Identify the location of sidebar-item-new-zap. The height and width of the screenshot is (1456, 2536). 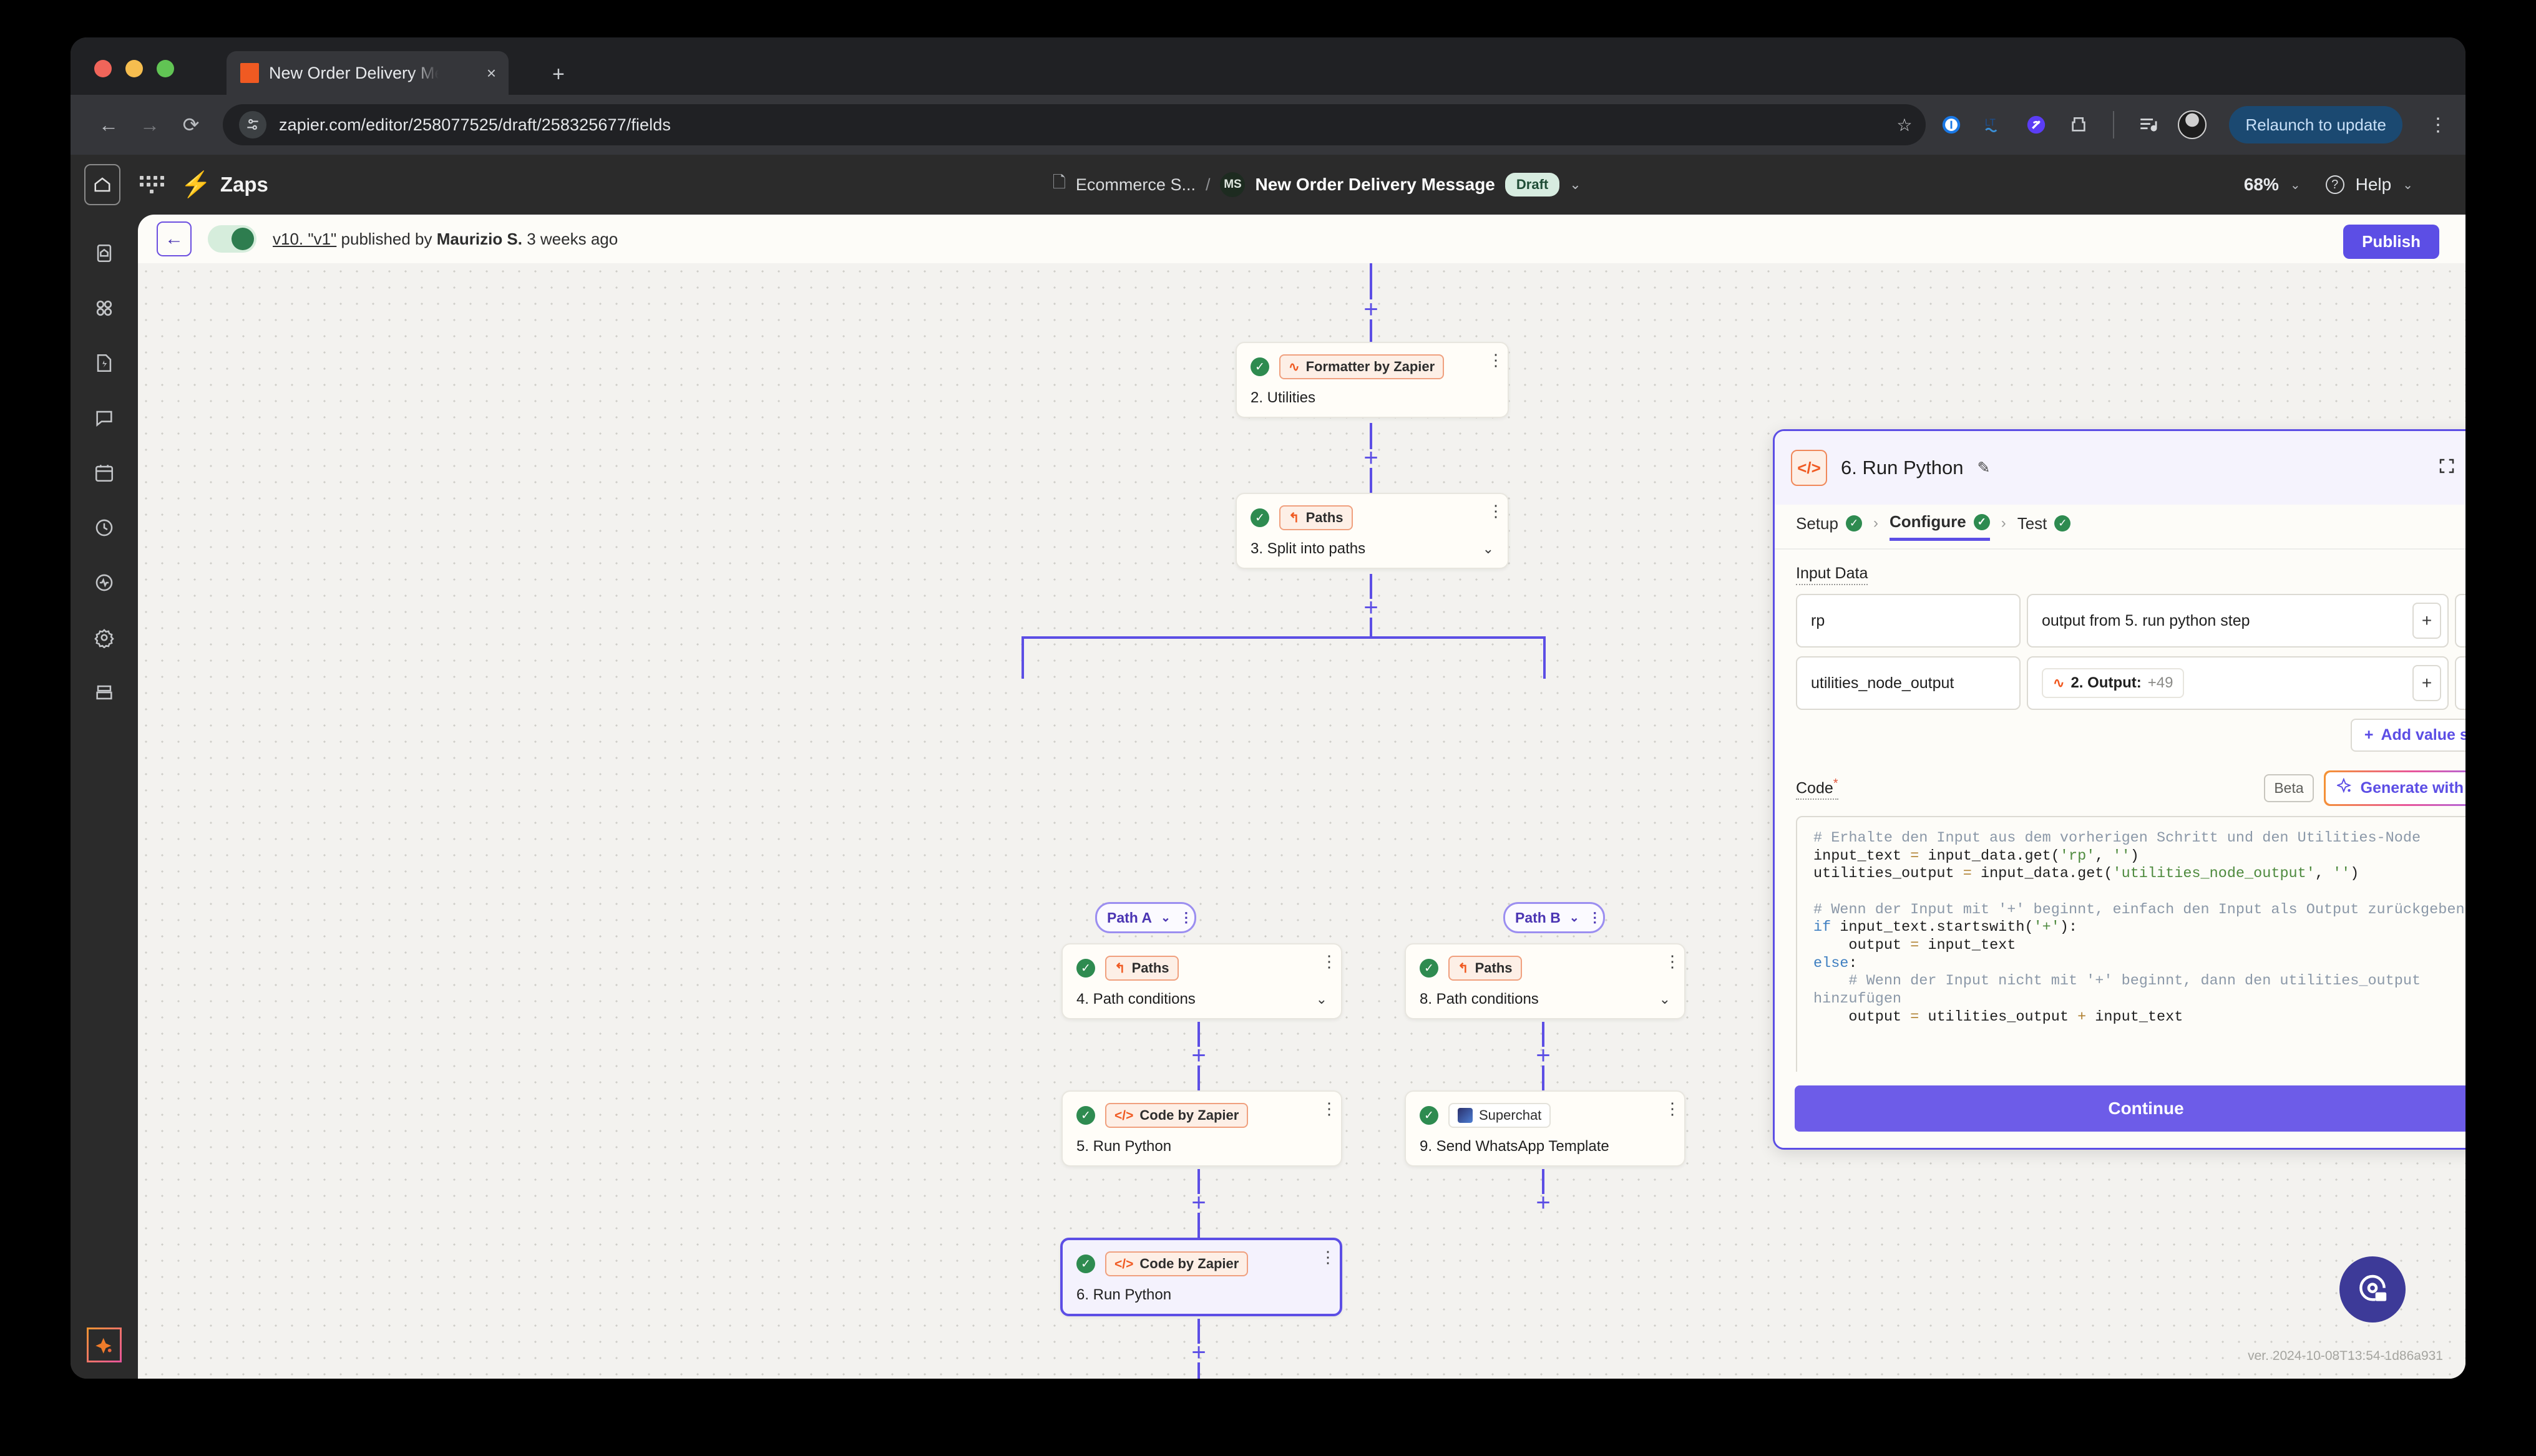
(104, 364).